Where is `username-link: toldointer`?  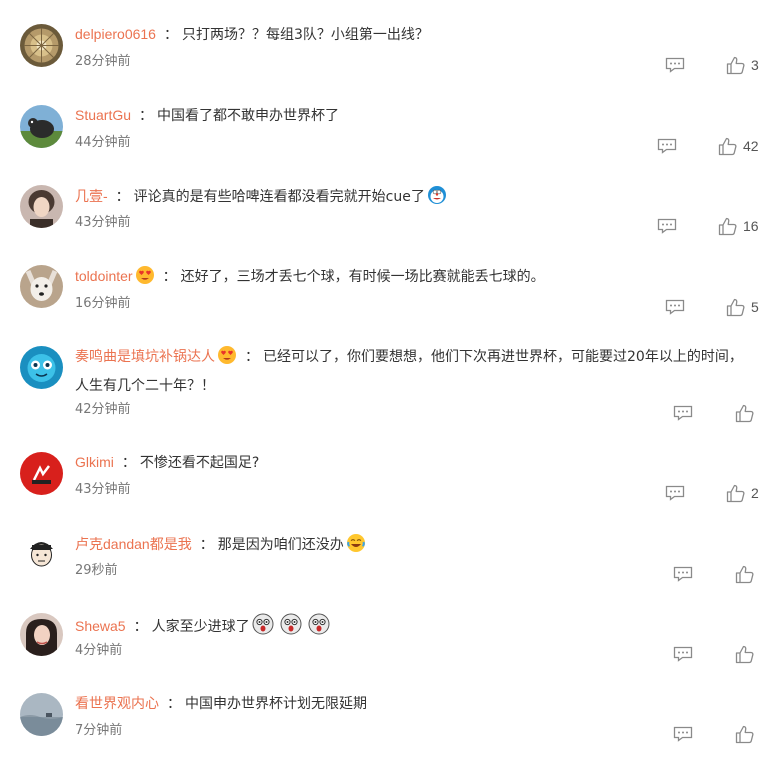 username-link: toldointer is located at coordinates (104, 276).